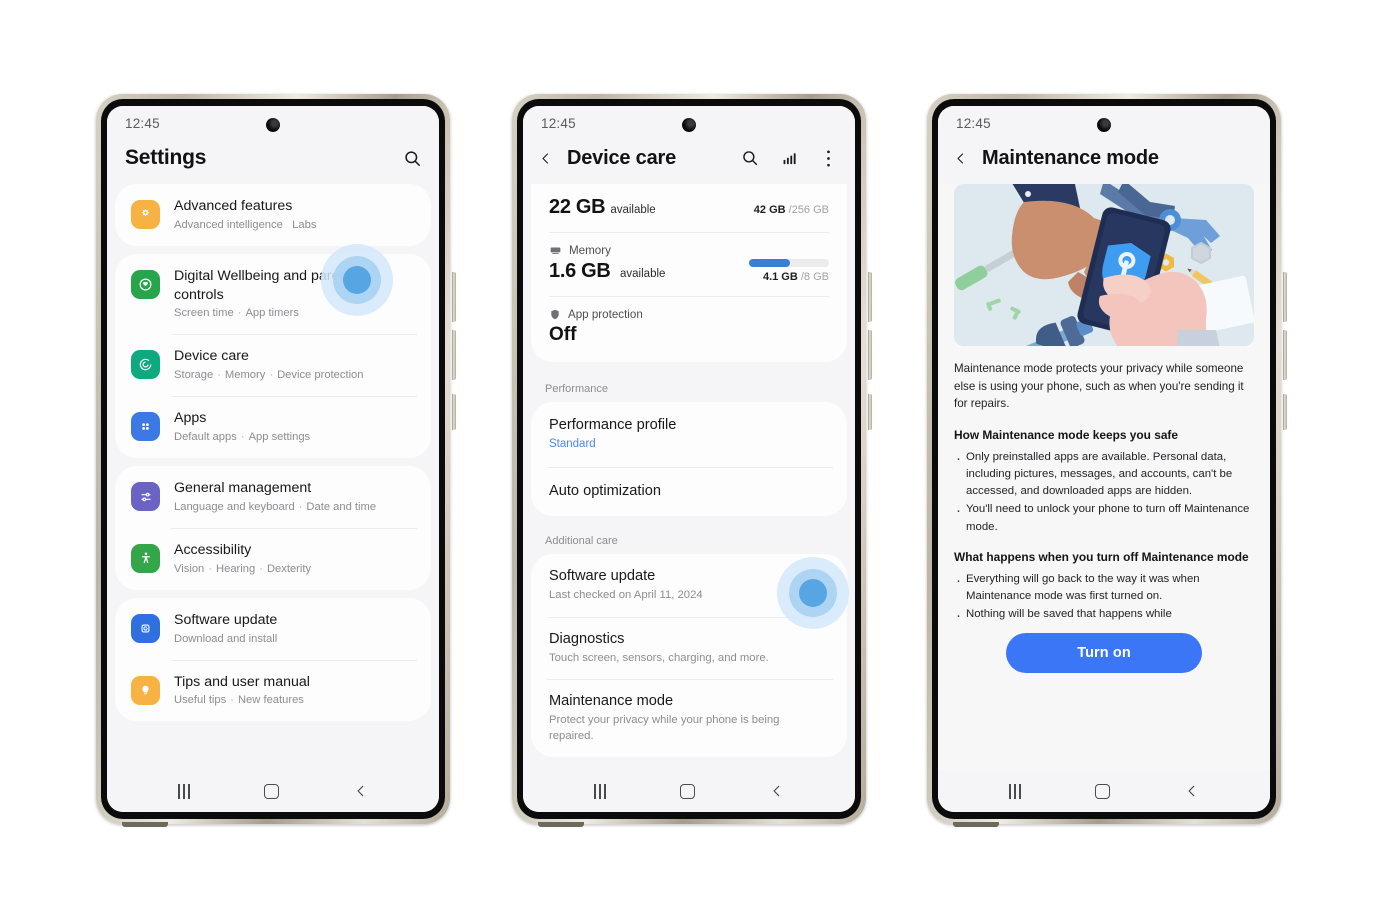 This screenshot has height=918, width=1377. Describe the element at coordinates (581, 541) in the screenshot. I see `section-label-additional-care: Additional care` at that location.